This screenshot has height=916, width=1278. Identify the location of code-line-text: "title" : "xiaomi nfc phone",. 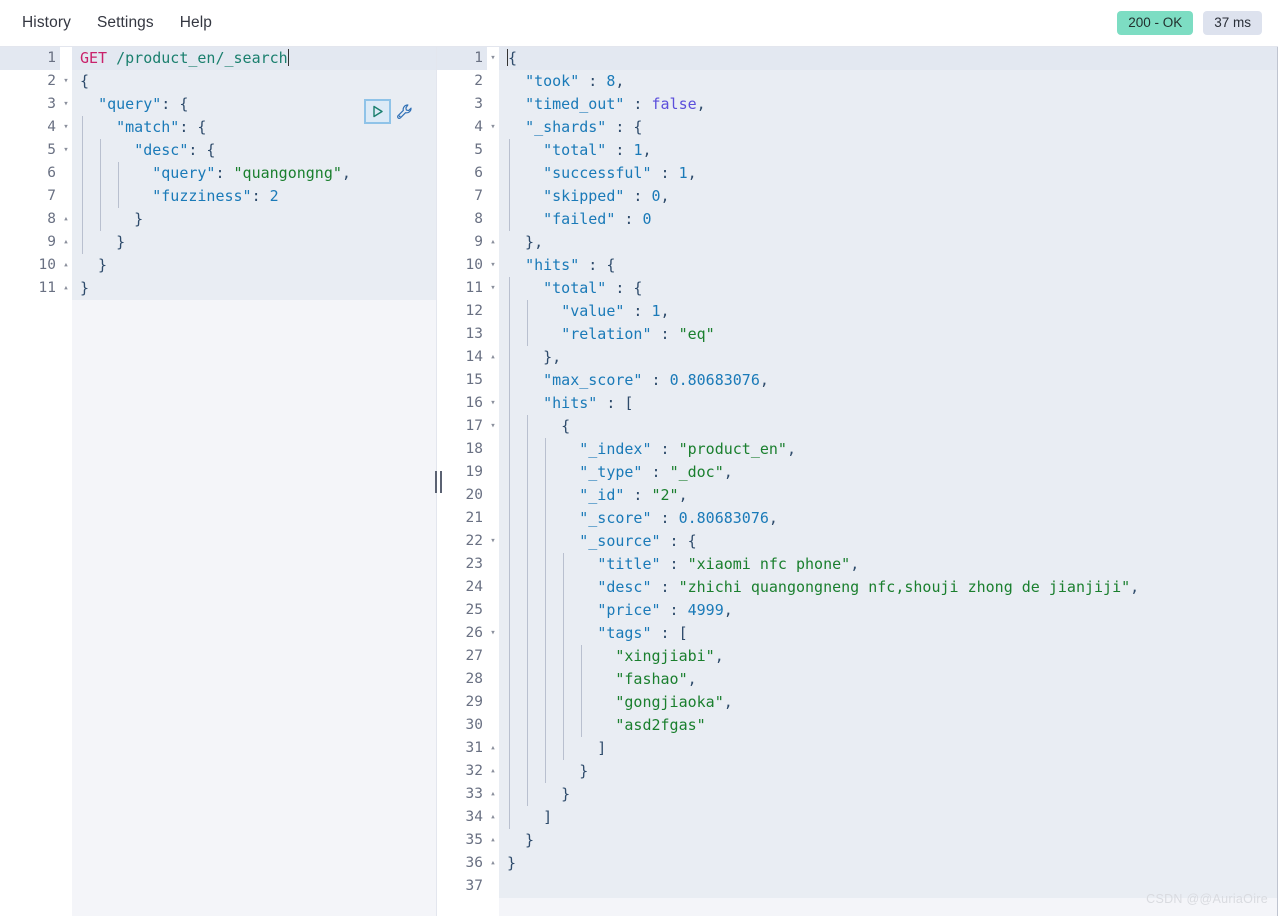
(888, 564).